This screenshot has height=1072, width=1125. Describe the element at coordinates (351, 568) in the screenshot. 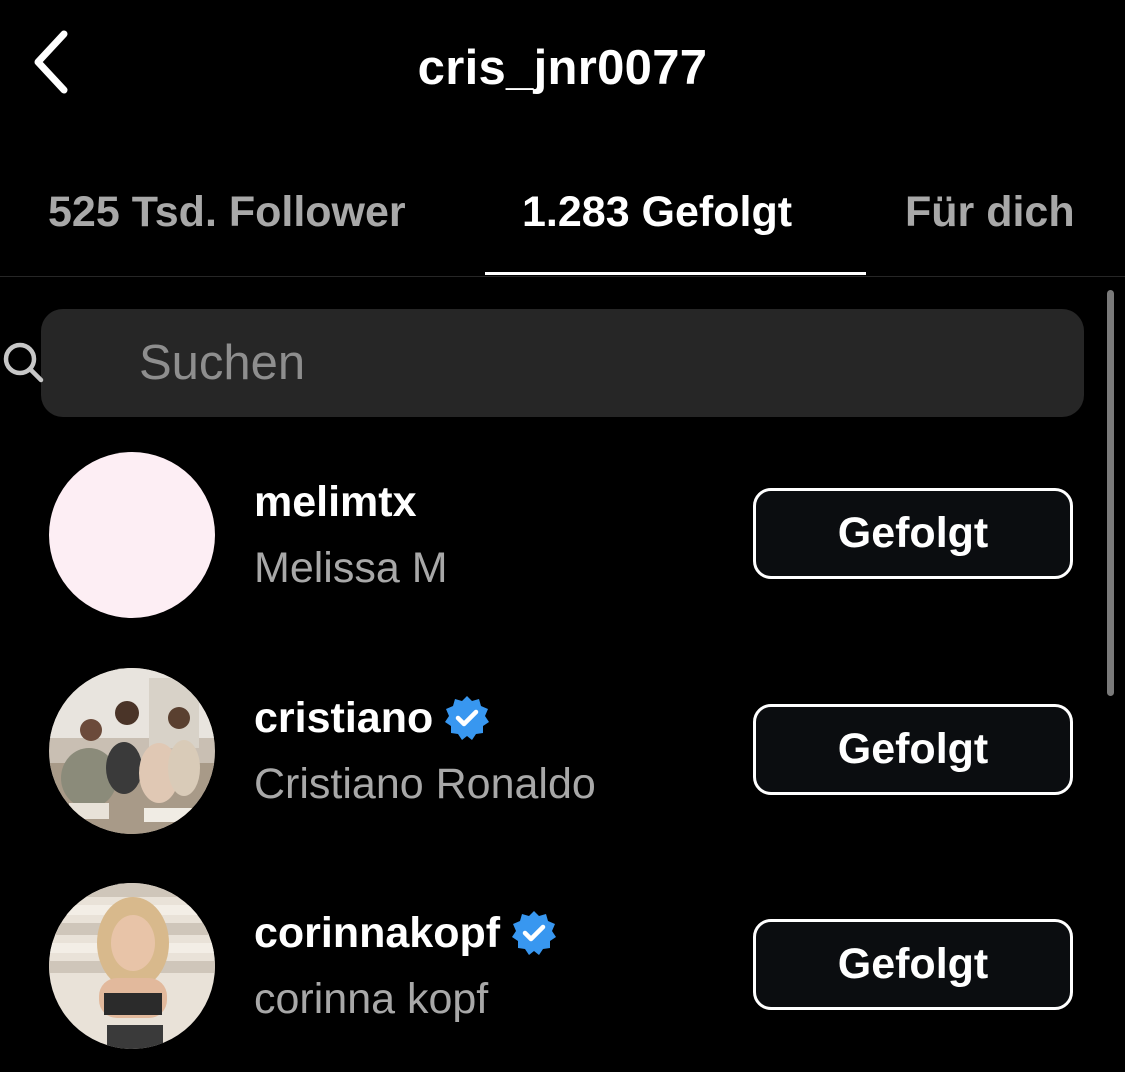

I see `full-name: Melissa M` at that location.